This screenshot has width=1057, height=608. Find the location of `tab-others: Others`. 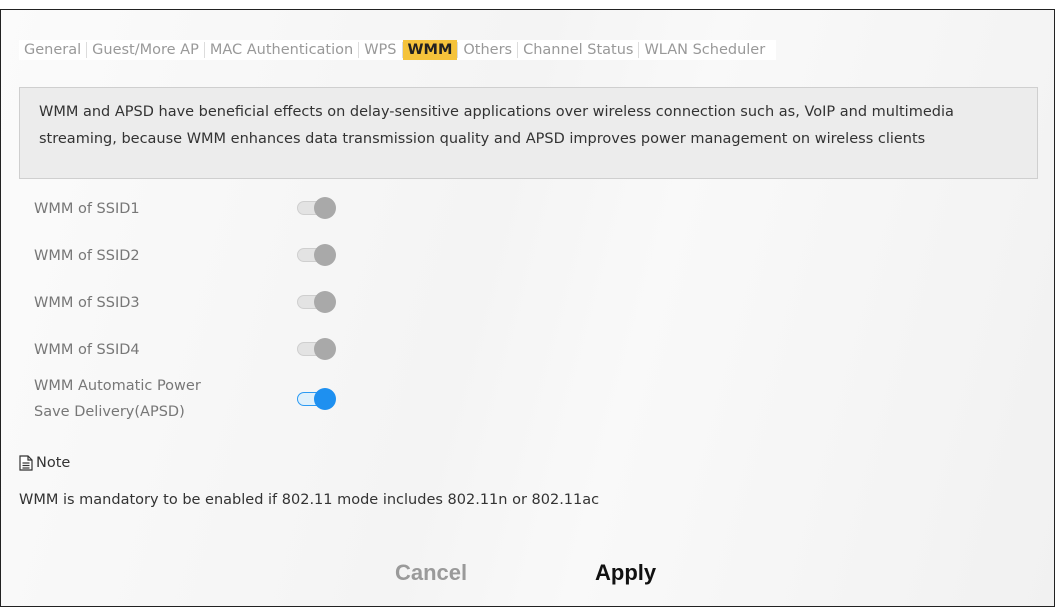

tab-others: Others is located at coordinates (487, 50).